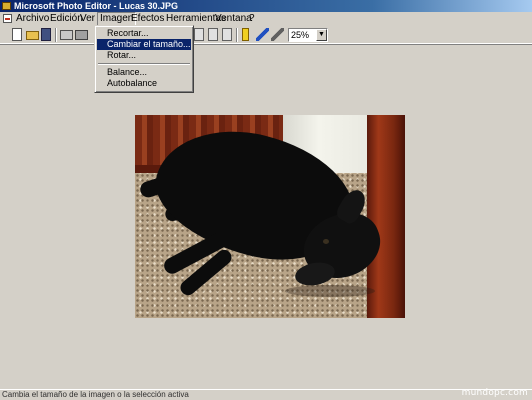 This screenshot has height=400, width=532. What do you see at coordinates (66, 35) in the screenshot?
I see `print-icon` at bounding box center [66, 35].